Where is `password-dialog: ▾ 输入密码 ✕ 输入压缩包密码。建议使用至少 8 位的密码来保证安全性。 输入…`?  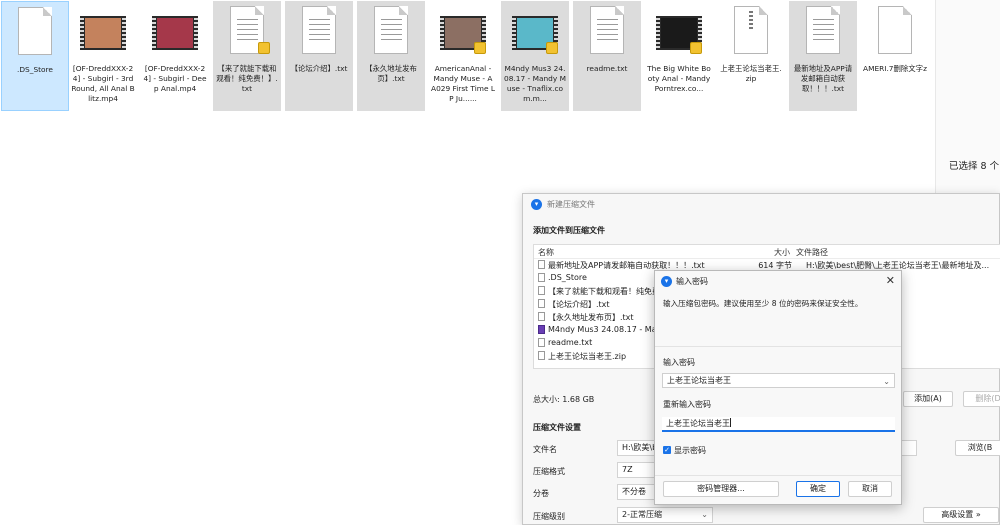
password-dialog: ▾ 输入密码 ✕ 输入压缩包密码。建议使用至少 8 位的密码来保证安全性。 输入… is located at coordinates (778, 387).